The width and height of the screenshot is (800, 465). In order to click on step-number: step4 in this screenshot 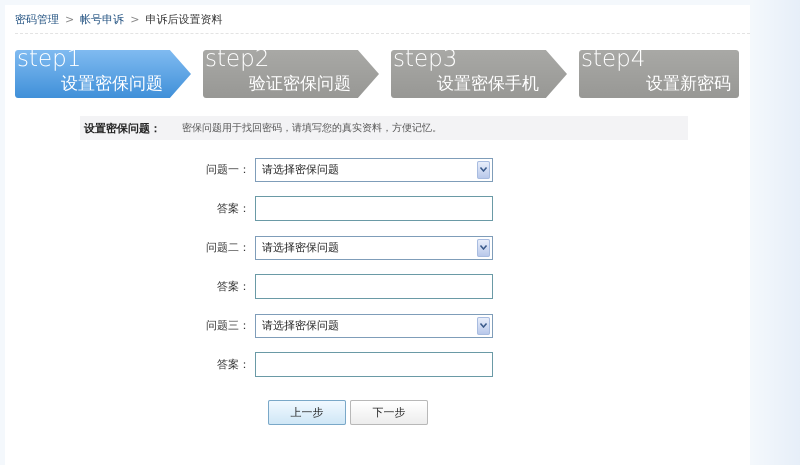, I will do `click(613, 59)`.